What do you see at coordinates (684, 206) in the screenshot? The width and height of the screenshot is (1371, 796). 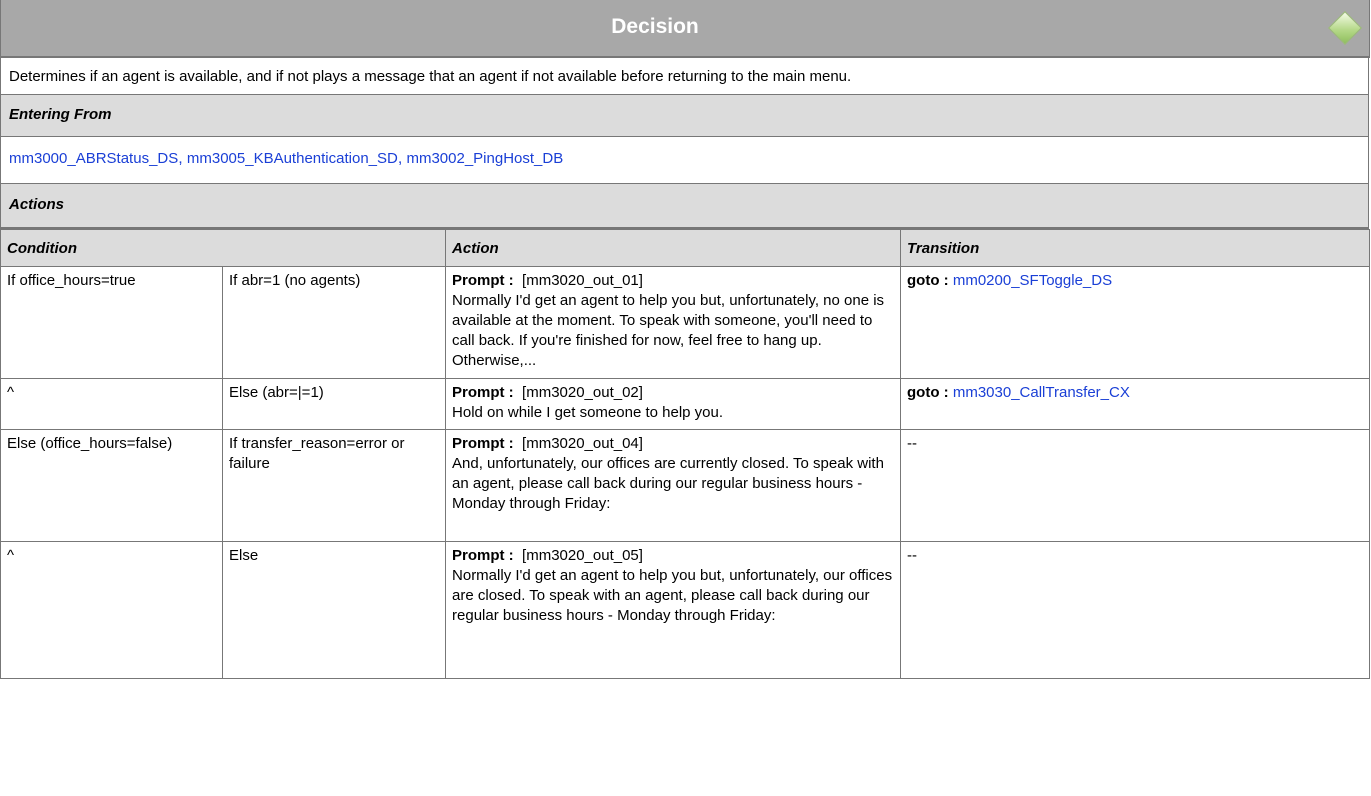 I see `actions-heading: Actions` at bounding box center [684, 206].